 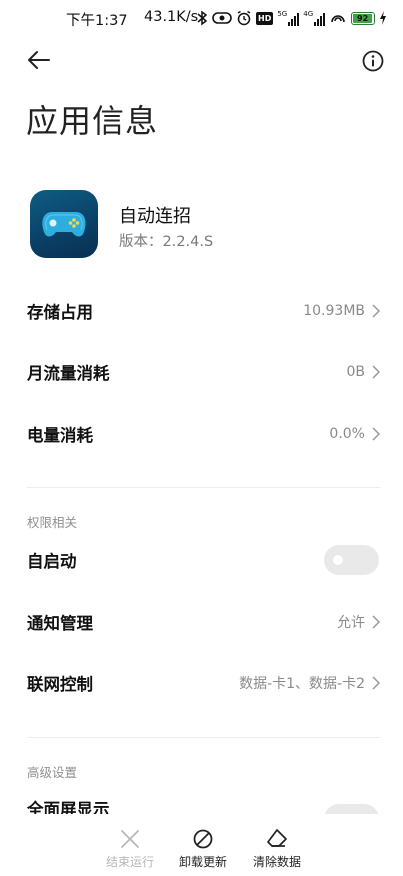 I want to click on app-header: 自动连招 版本：2.2.4.S, so click(x=205, y=225).